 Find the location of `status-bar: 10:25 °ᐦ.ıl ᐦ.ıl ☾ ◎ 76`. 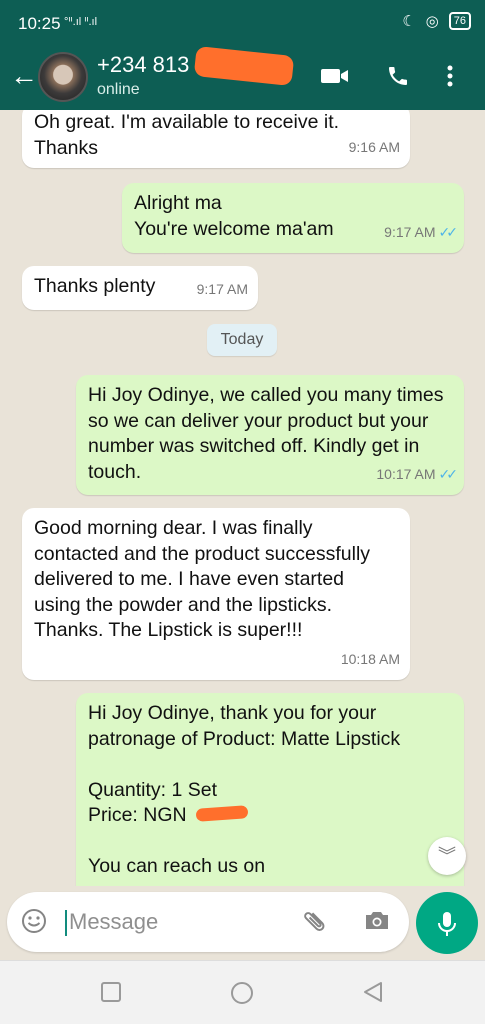

status-bar: 10:25 °ᐦ.ıl ᐦ.ıl ☾ ◎ 76 is located at coordinates (242, 24).